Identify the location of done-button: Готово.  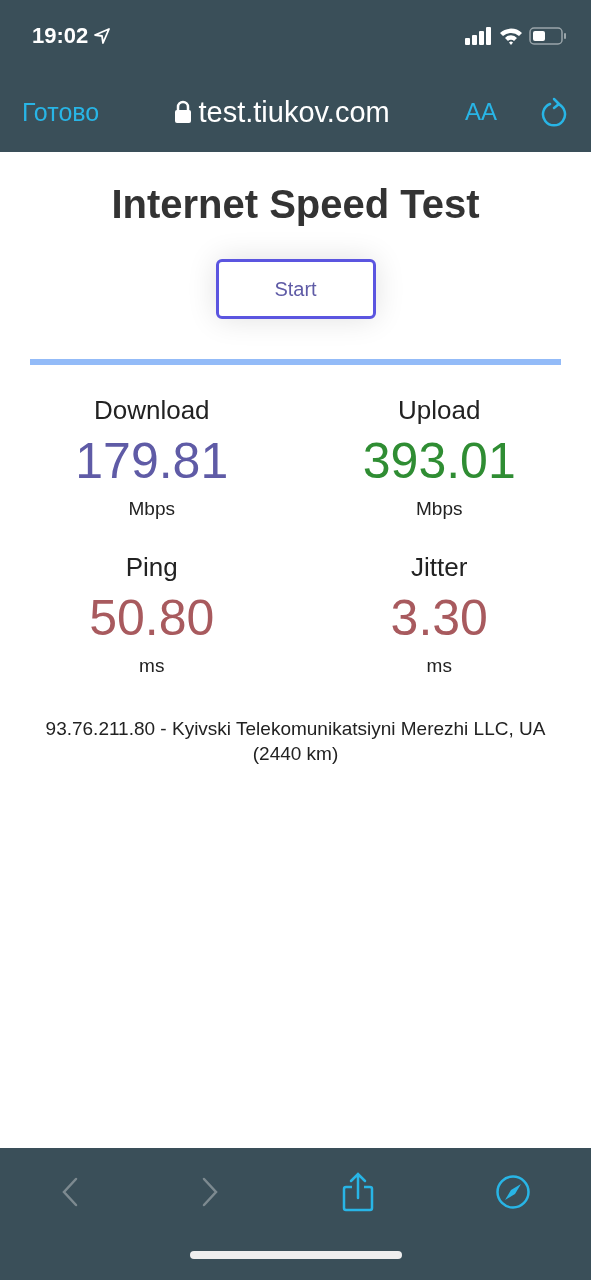
(61, 112).